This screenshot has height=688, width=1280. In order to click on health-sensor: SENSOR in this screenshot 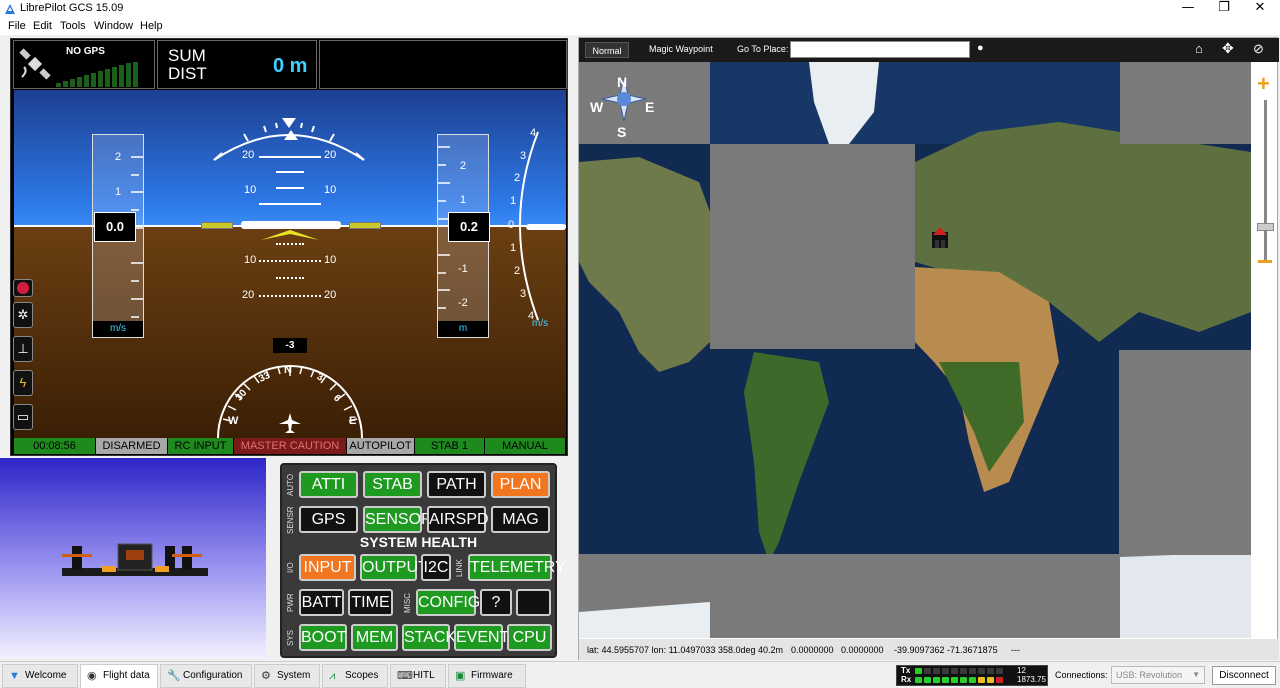, I will do `click(398, 519)`.